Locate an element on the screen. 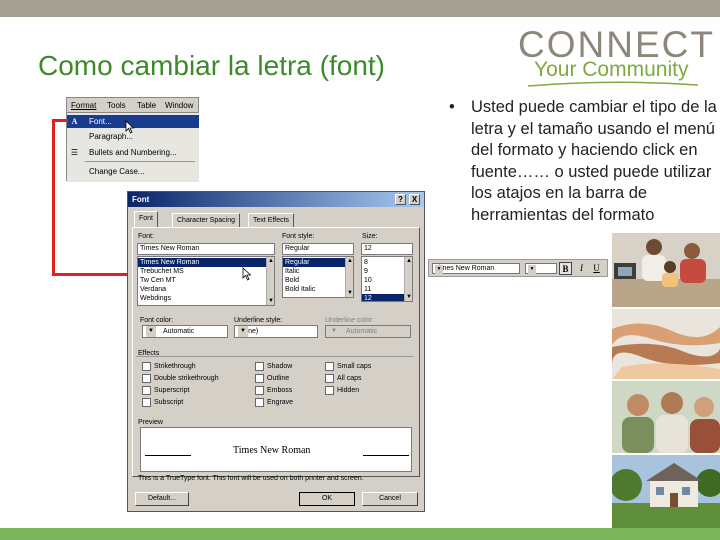 The image size is (720, 540). logo-line2: Your Community is located at coordinates (611, 69).